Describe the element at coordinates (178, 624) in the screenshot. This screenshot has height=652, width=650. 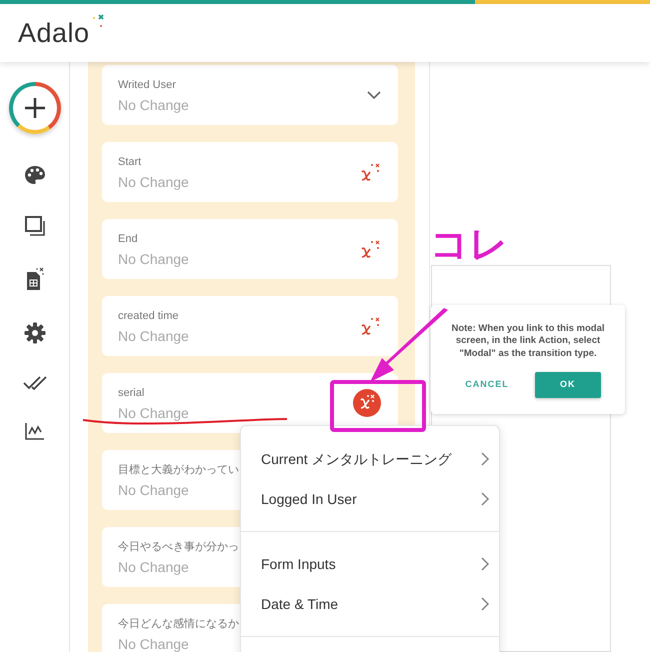
I see `field-label: 今日どんな感情になるか` at that location.